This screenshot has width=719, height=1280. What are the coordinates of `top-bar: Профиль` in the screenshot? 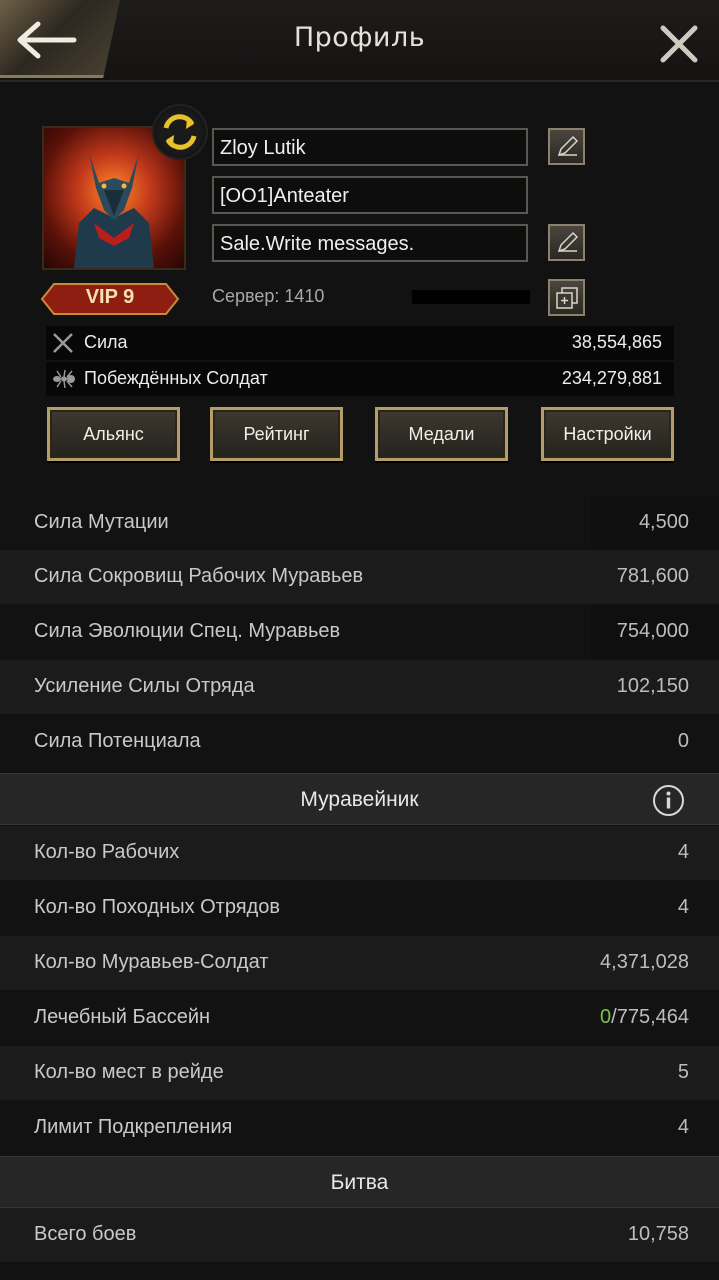 It's located at (359, 41).